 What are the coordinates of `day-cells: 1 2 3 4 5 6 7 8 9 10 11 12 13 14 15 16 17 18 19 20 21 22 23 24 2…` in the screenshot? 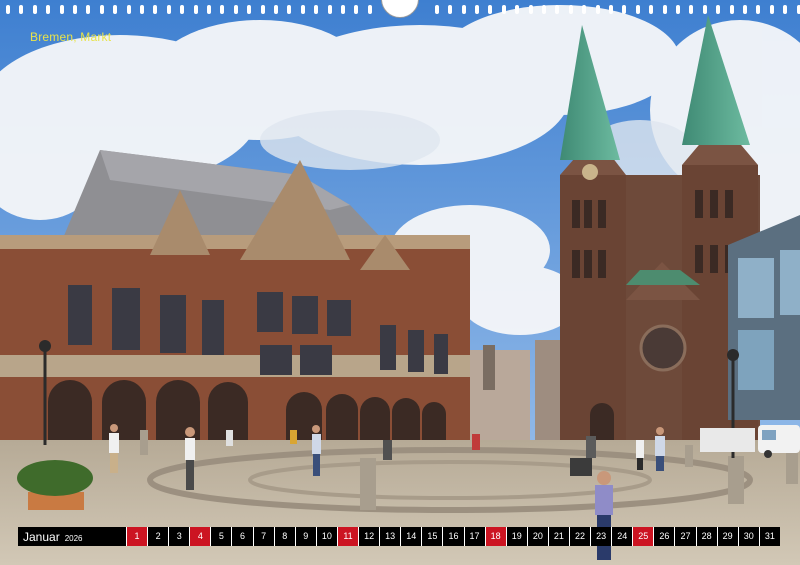 It's located at (453, 536).